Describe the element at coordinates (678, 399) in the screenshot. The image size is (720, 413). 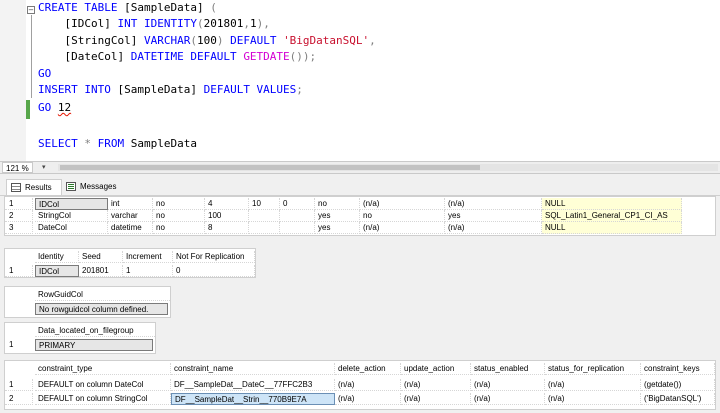
I see `grid-cell: ('BigDatanSQL')` at that location.